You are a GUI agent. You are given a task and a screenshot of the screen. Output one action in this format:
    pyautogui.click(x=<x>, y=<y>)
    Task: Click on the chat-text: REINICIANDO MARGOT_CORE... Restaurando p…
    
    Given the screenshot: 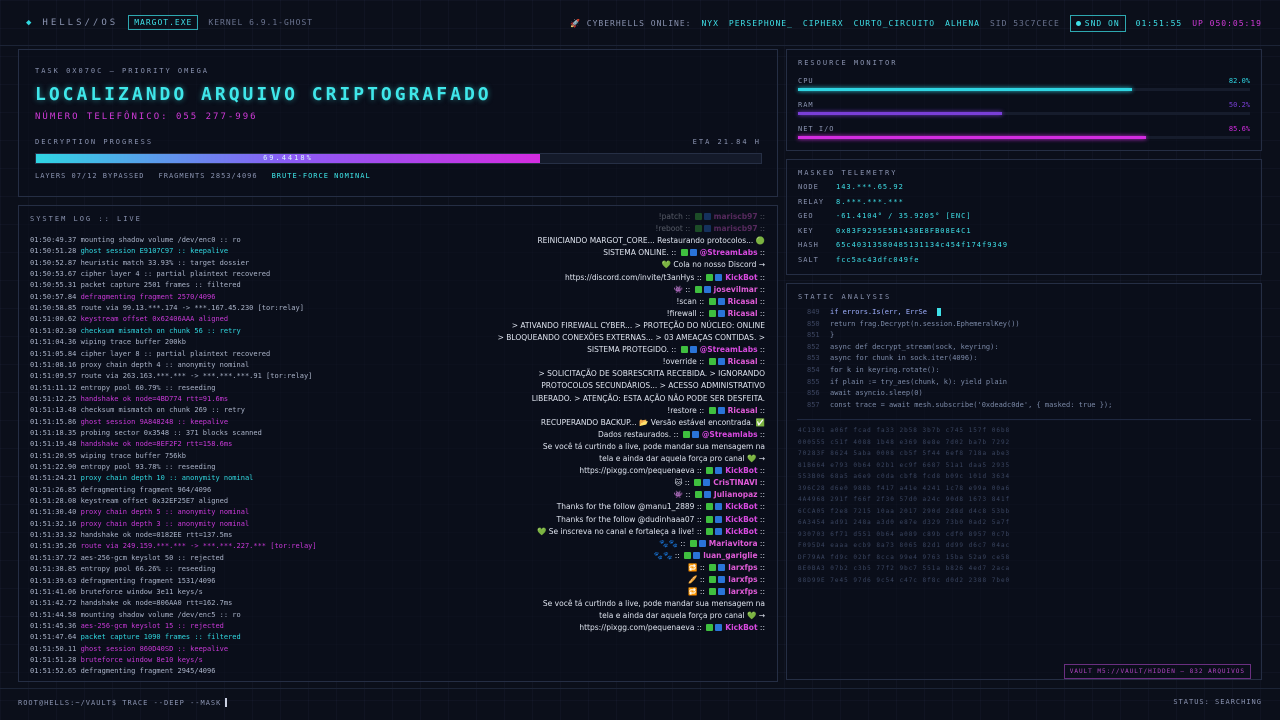 What is the action you would take?
    pyautogui.click(x=651, y=241)
    